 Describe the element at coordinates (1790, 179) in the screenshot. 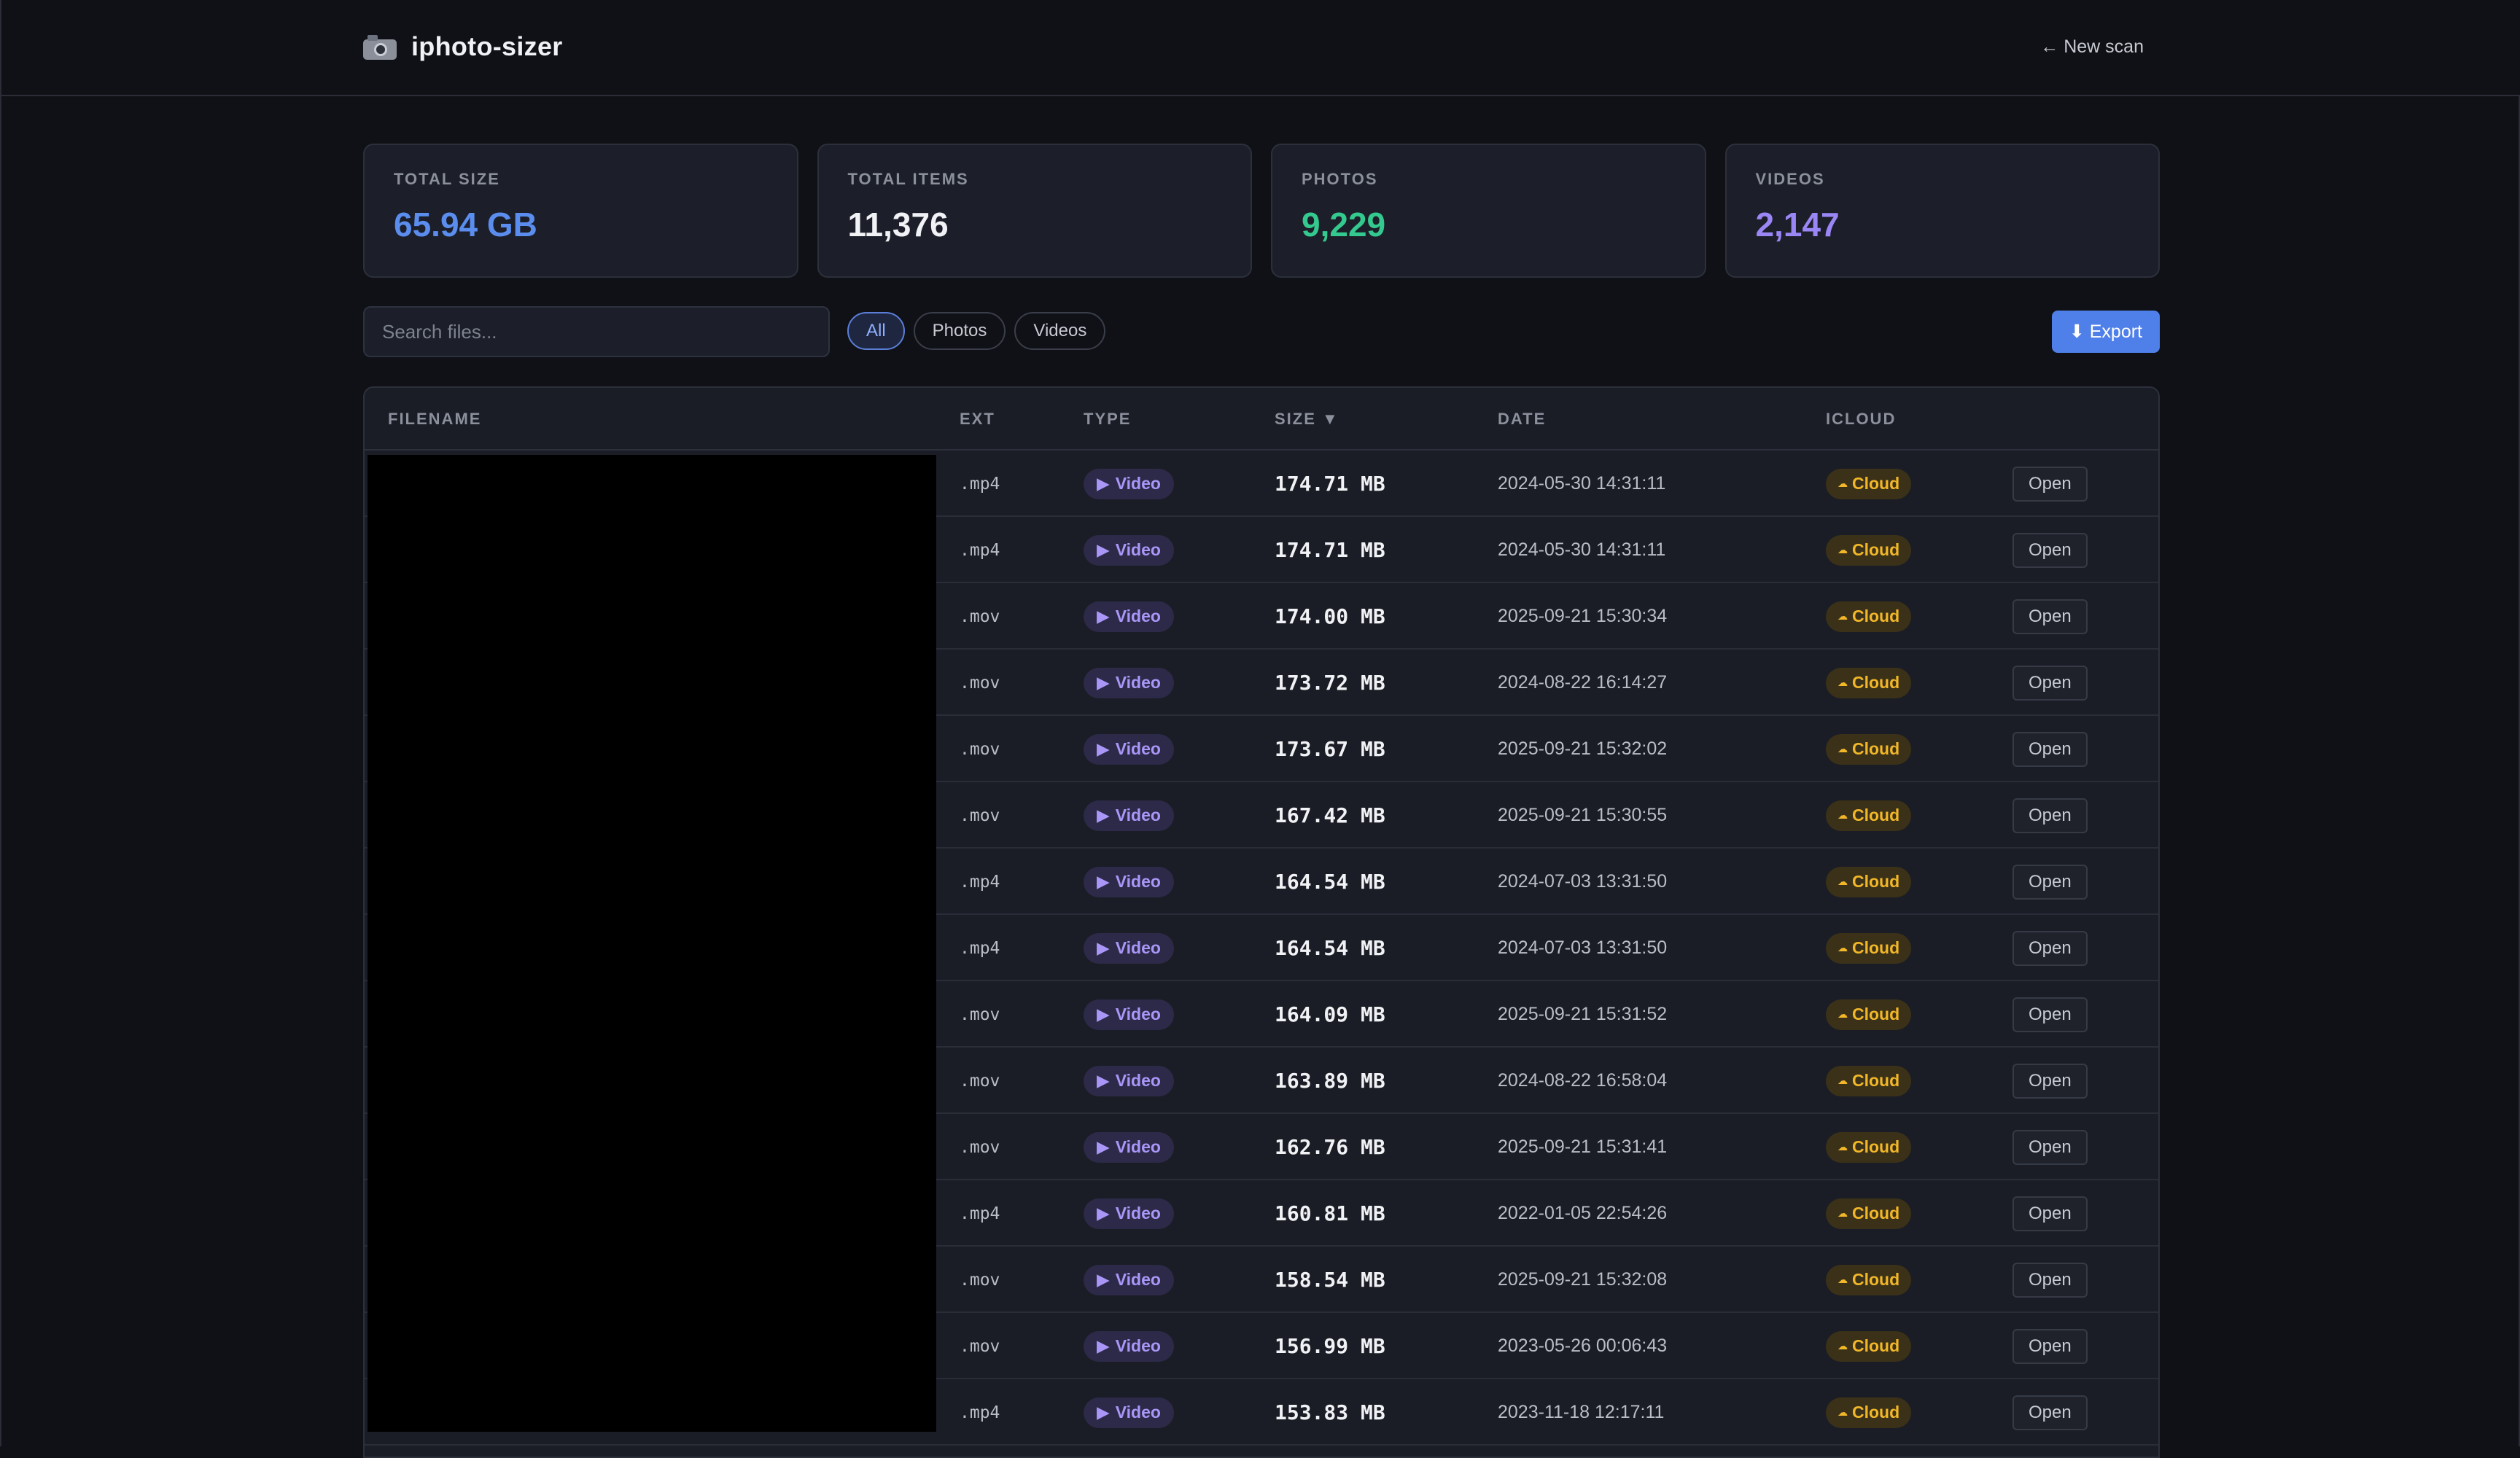

I see `stat-label: VIDEOS` at that location.